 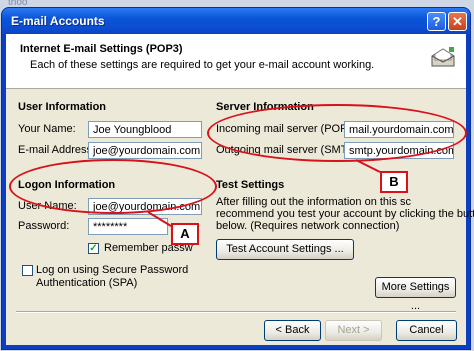 I want to click on remember-password-checkbox: ✓, so click(x=93, y=248).